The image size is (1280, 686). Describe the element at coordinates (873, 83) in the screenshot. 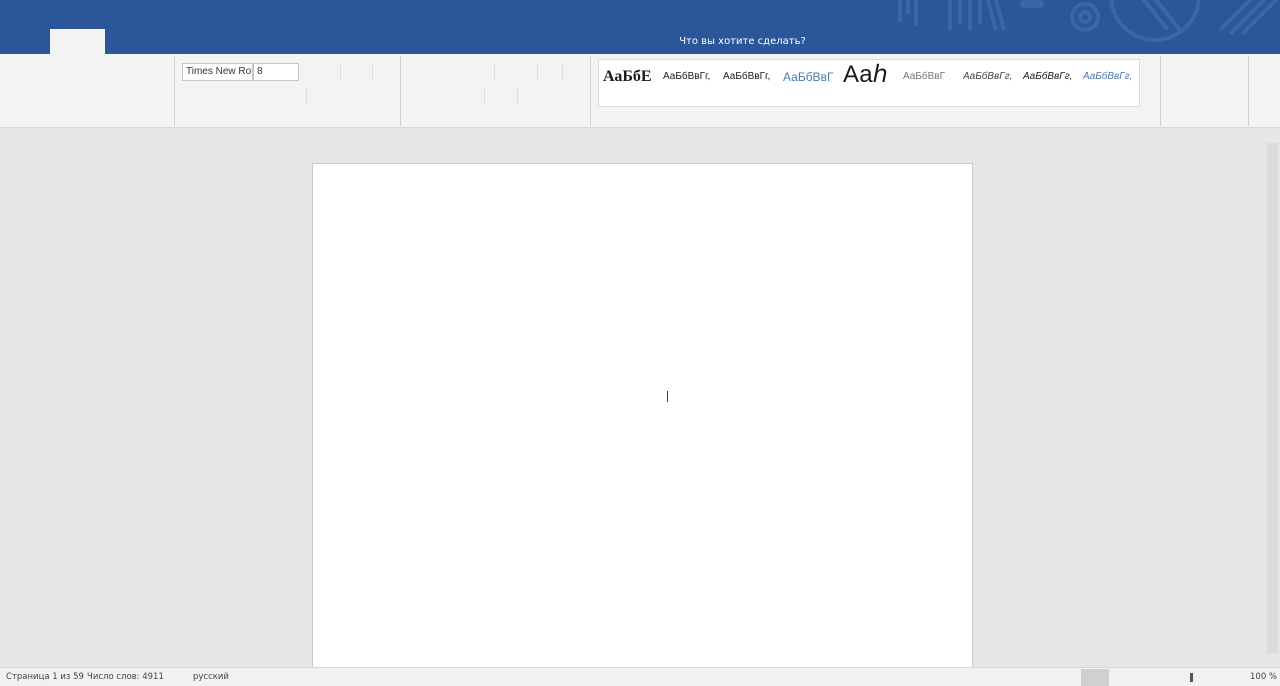

I see `style-item: Ааℎ` at that location.